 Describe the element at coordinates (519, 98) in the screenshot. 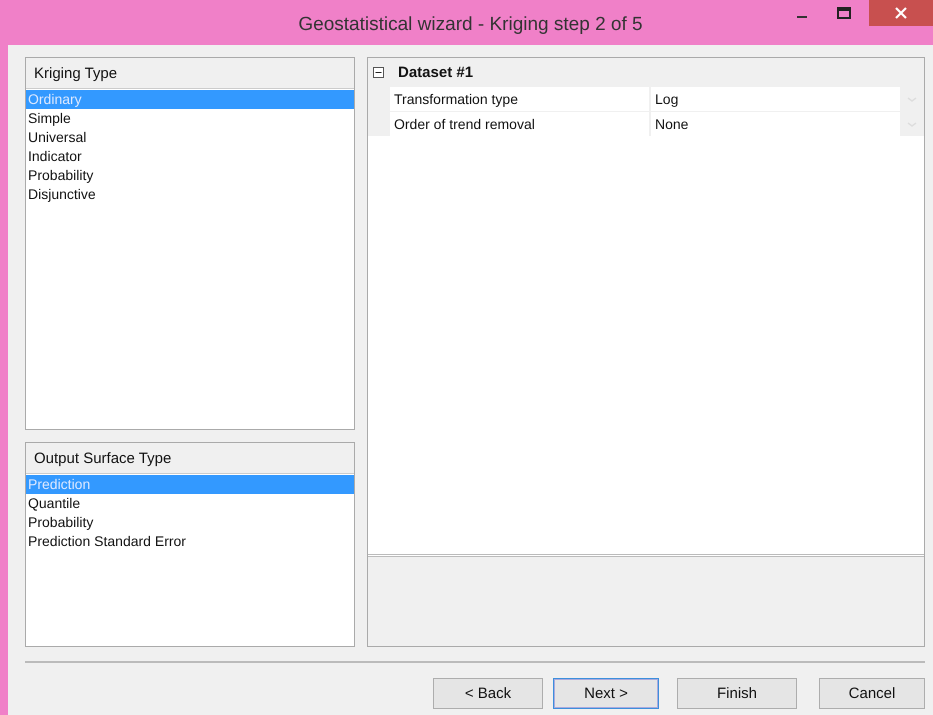

I see `property-name: Transformation type` at that location.